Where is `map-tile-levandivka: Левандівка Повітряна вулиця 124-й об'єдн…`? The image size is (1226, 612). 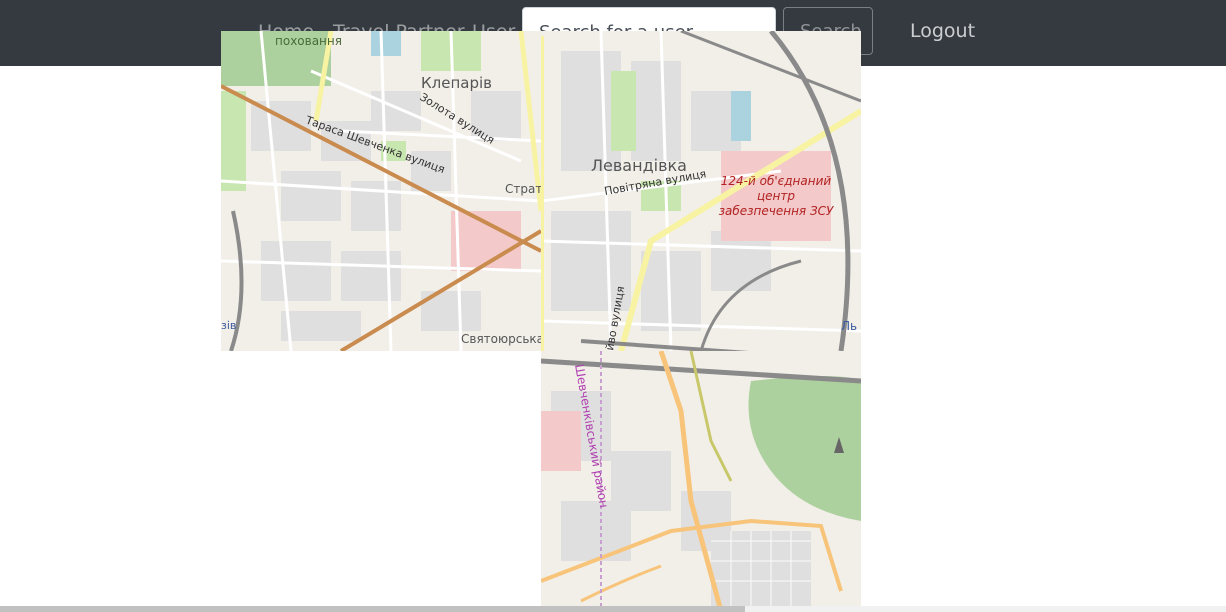
map-tile-levandivka: Левандівка Повітряна вулиця 124-й об'єдн… is located at coordinates (701, 191).